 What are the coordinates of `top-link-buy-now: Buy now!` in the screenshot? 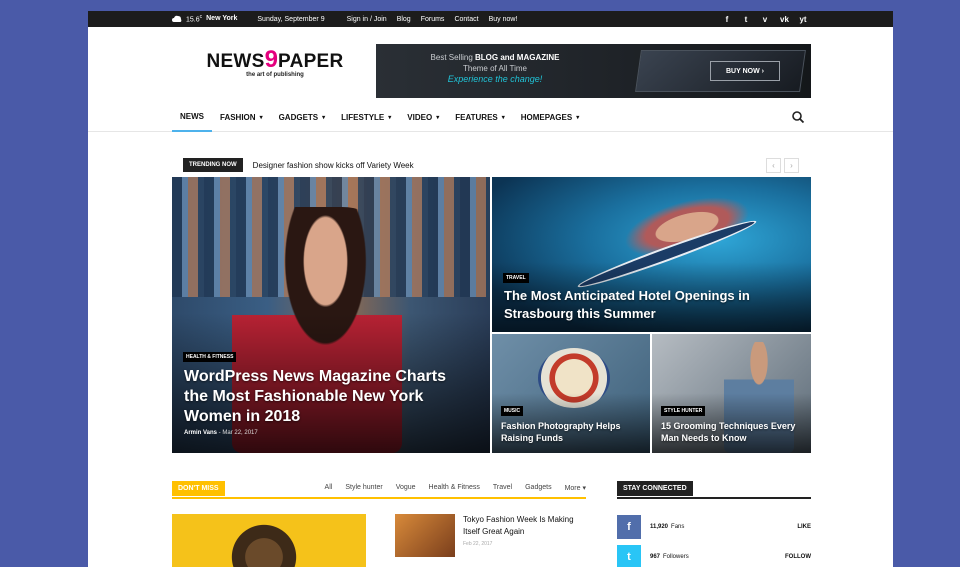 It's located at (503, 19).